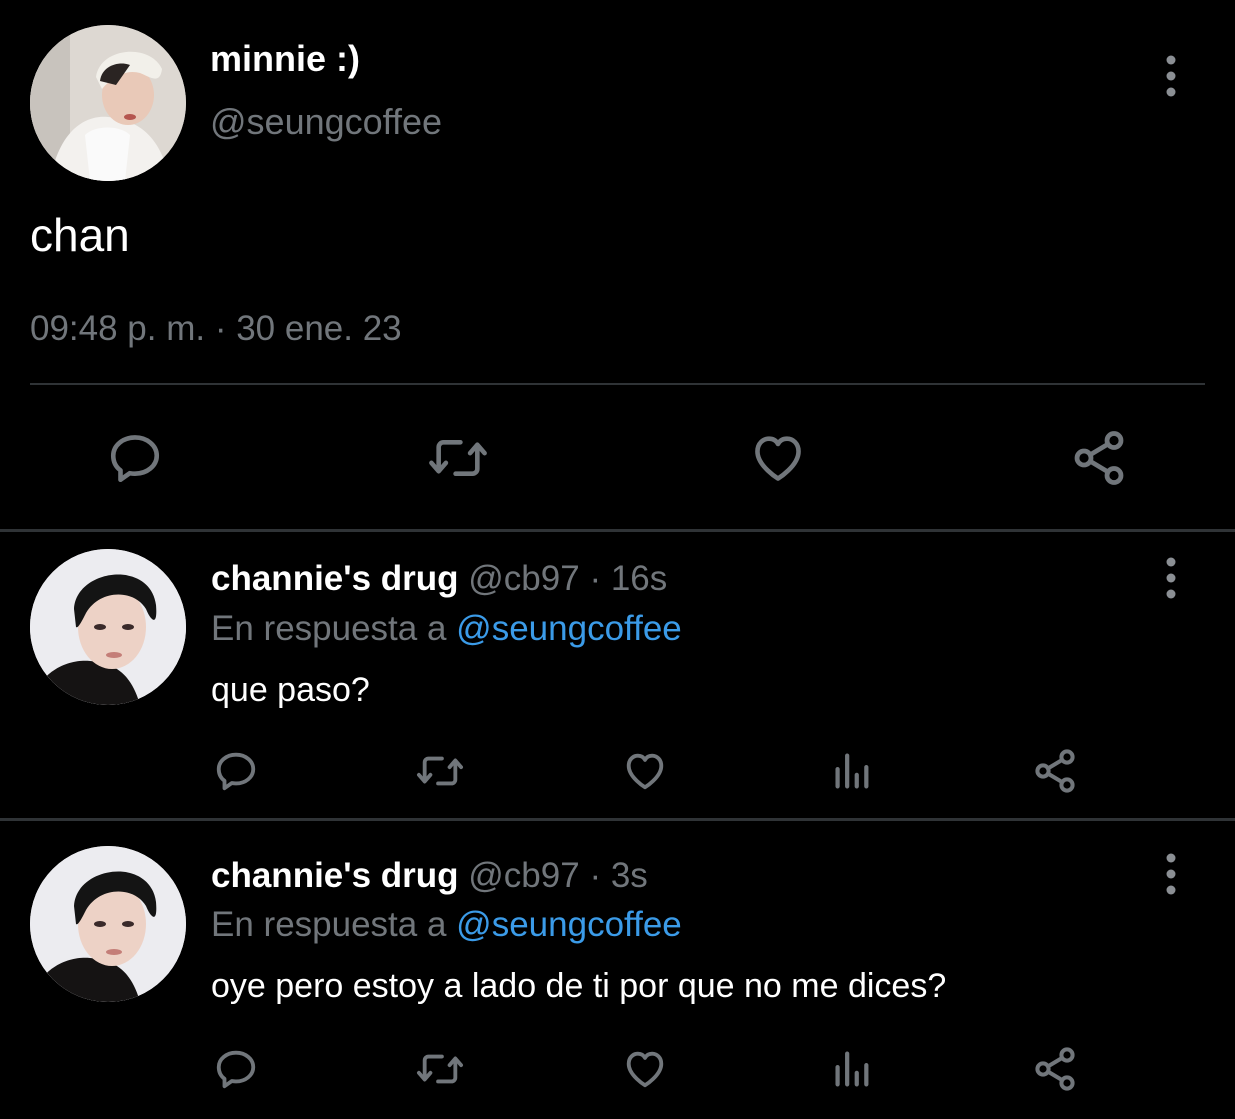 This screenshot has width=1235, height=1119. Describe the element at coordinates (285, 59) in the screenshot. I see `main-author-name: minnie :)` at that location.